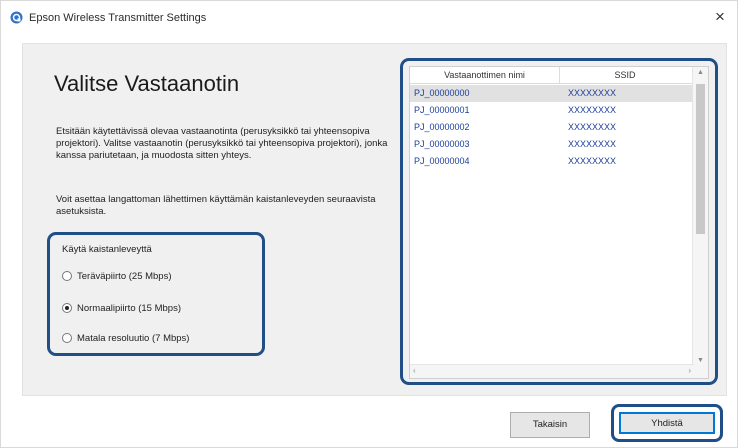  I want to click on radio-low-resolution: Matala resoluutio (7 Mbps), so click(125, 338).